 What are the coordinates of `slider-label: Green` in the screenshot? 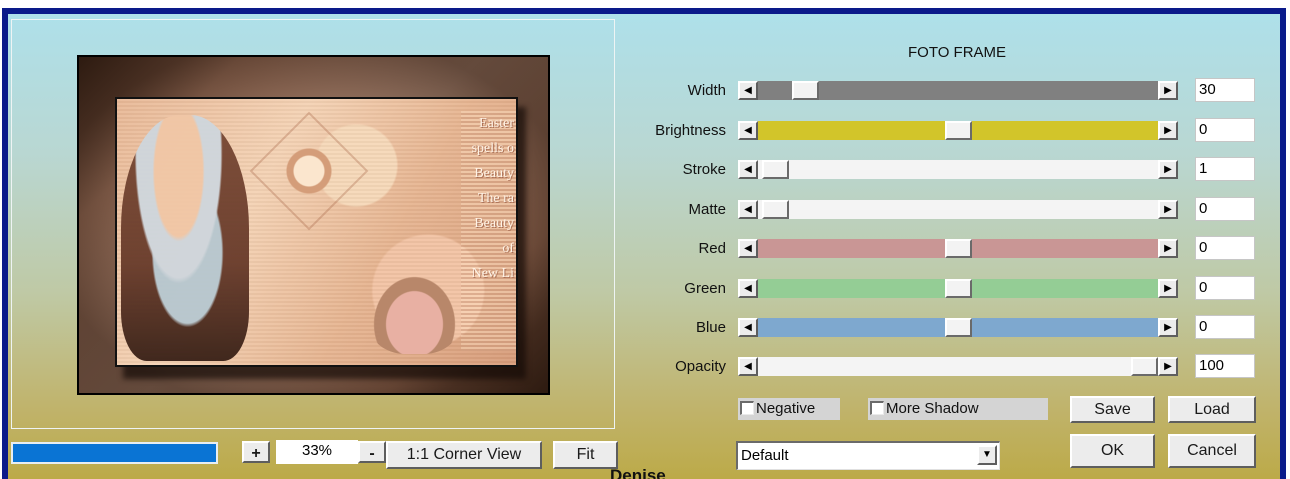 It's located at (705, 288).